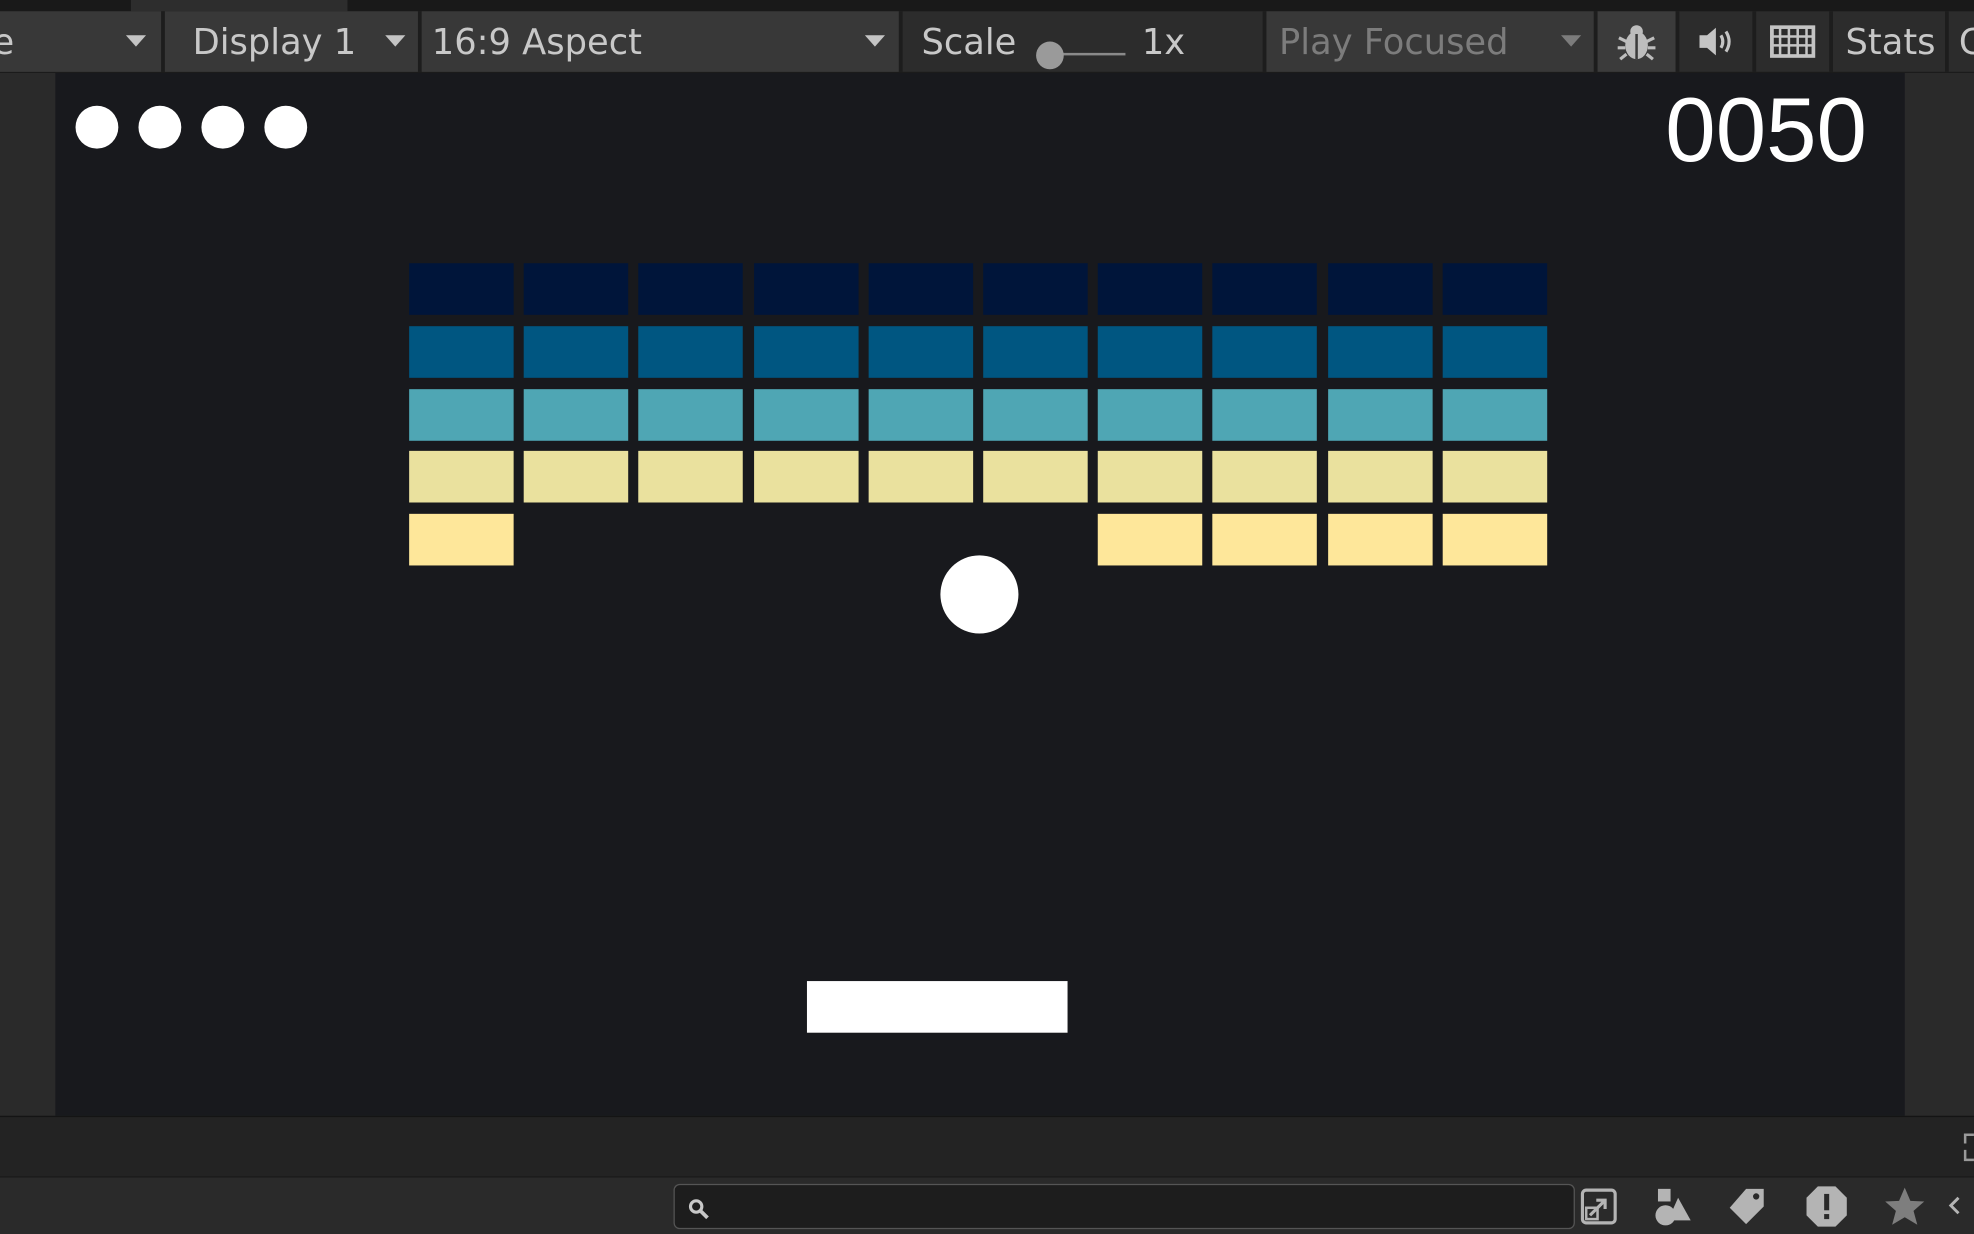 Image resolution: width=1974 pixels, height=1234 pixels. What do you see at coordinates (28, 594) in the screenshot?
I see `left-panel` at bounding box center [28, 594].